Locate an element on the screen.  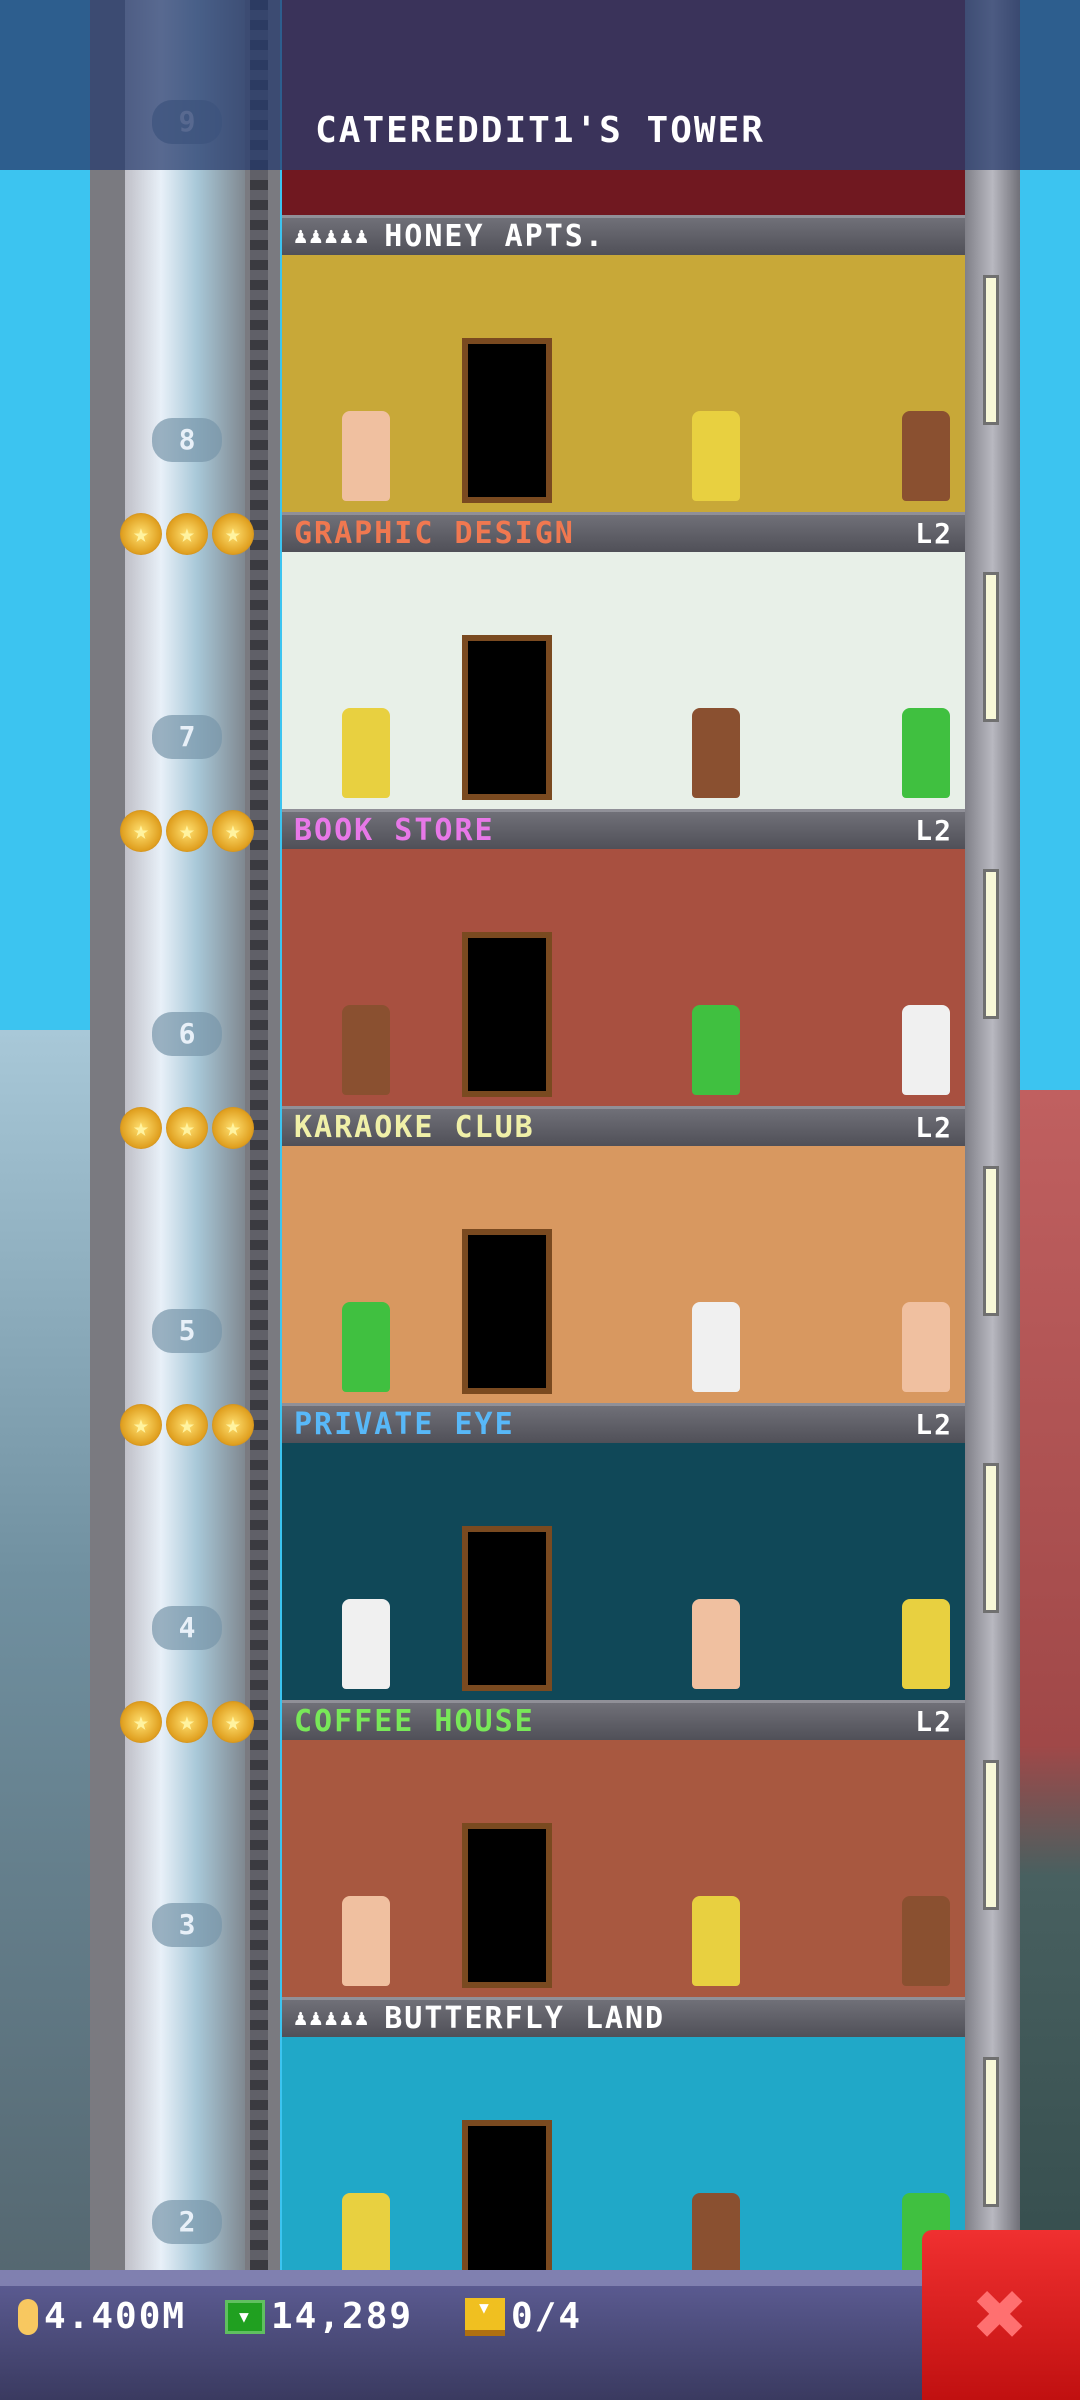
floor-3: COFFEE HOUSE L2 is located at coordinates (623, 1849).